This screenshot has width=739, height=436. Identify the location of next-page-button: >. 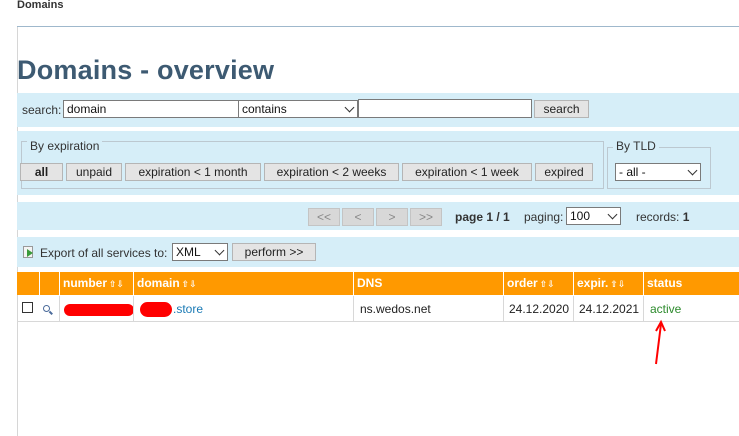
(392, 217).